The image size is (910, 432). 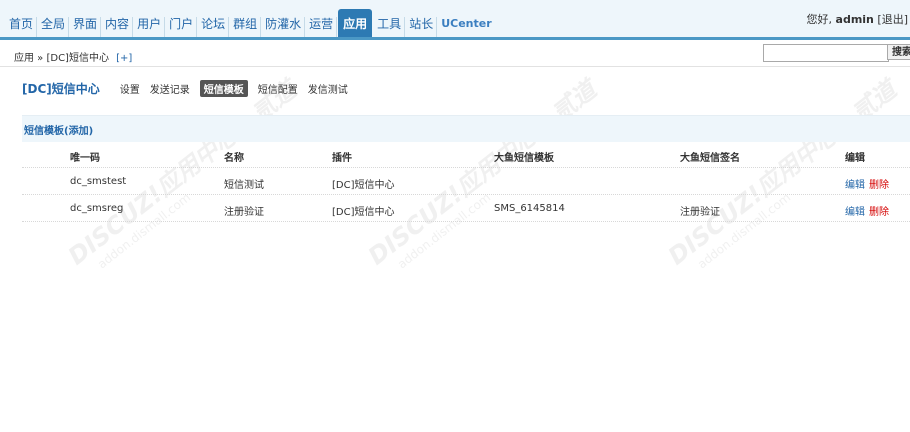 What do you see at coordinates (58, 129) in the screenshot?
I see `section-title: 短信模板(添加)` at bounding box center [58, 129].